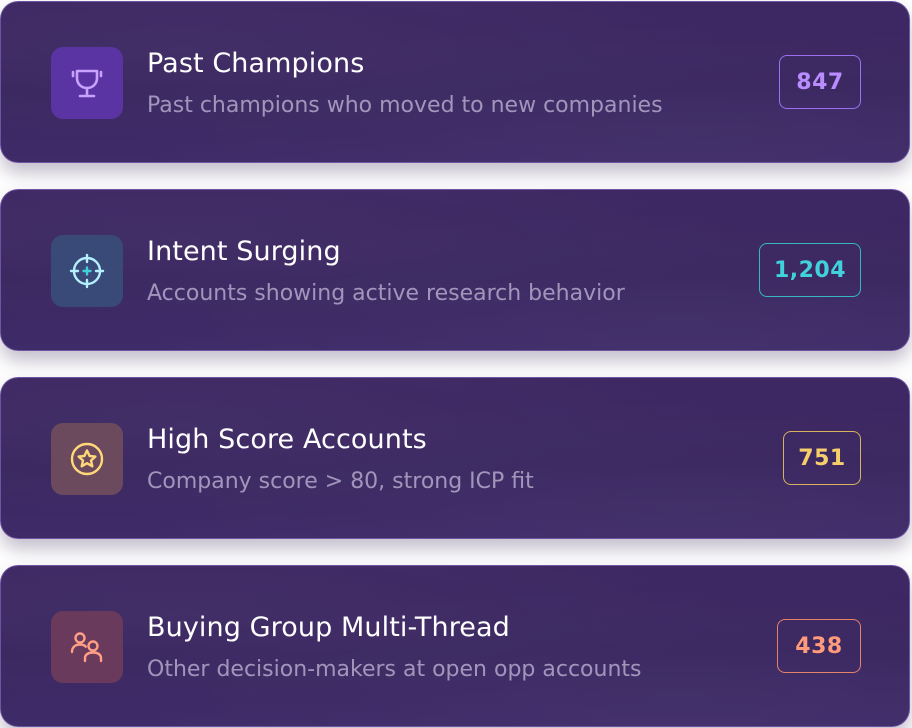 The height and width of the screenshot is (728, 912). I want to click on segment-title: Buying Group Multi-Thread, so click(328, 627).